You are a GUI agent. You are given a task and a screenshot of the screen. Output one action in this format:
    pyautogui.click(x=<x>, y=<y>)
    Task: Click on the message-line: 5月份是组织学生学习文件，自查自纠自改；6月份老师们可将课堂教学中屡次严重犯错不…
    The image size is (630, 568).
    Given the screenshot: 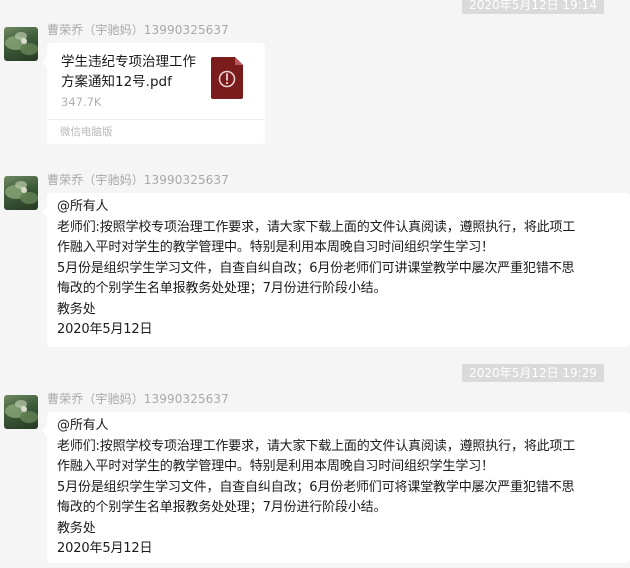 What is the action you would take?
    pyautogui.click(x=316, y=487)
    